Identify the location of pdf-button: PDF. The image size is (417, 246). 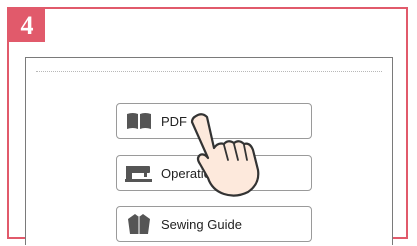
(214, 121).